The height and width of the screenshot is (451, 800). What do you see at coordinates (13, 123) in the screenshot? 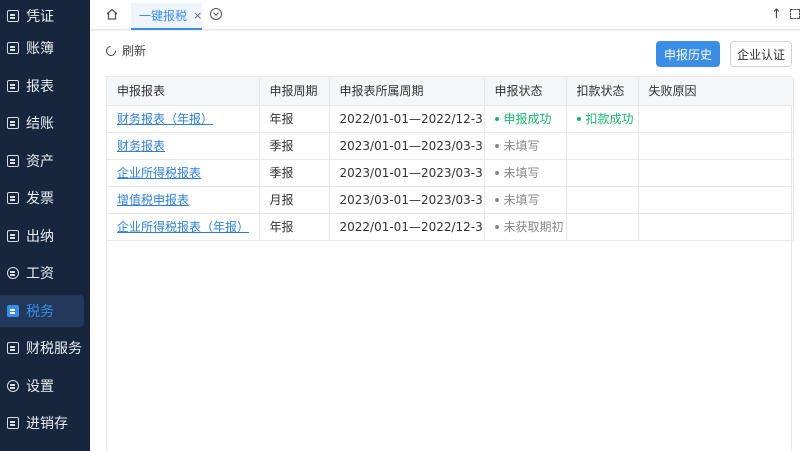
I see `checkout-icon` at bounding box center [13, 123].